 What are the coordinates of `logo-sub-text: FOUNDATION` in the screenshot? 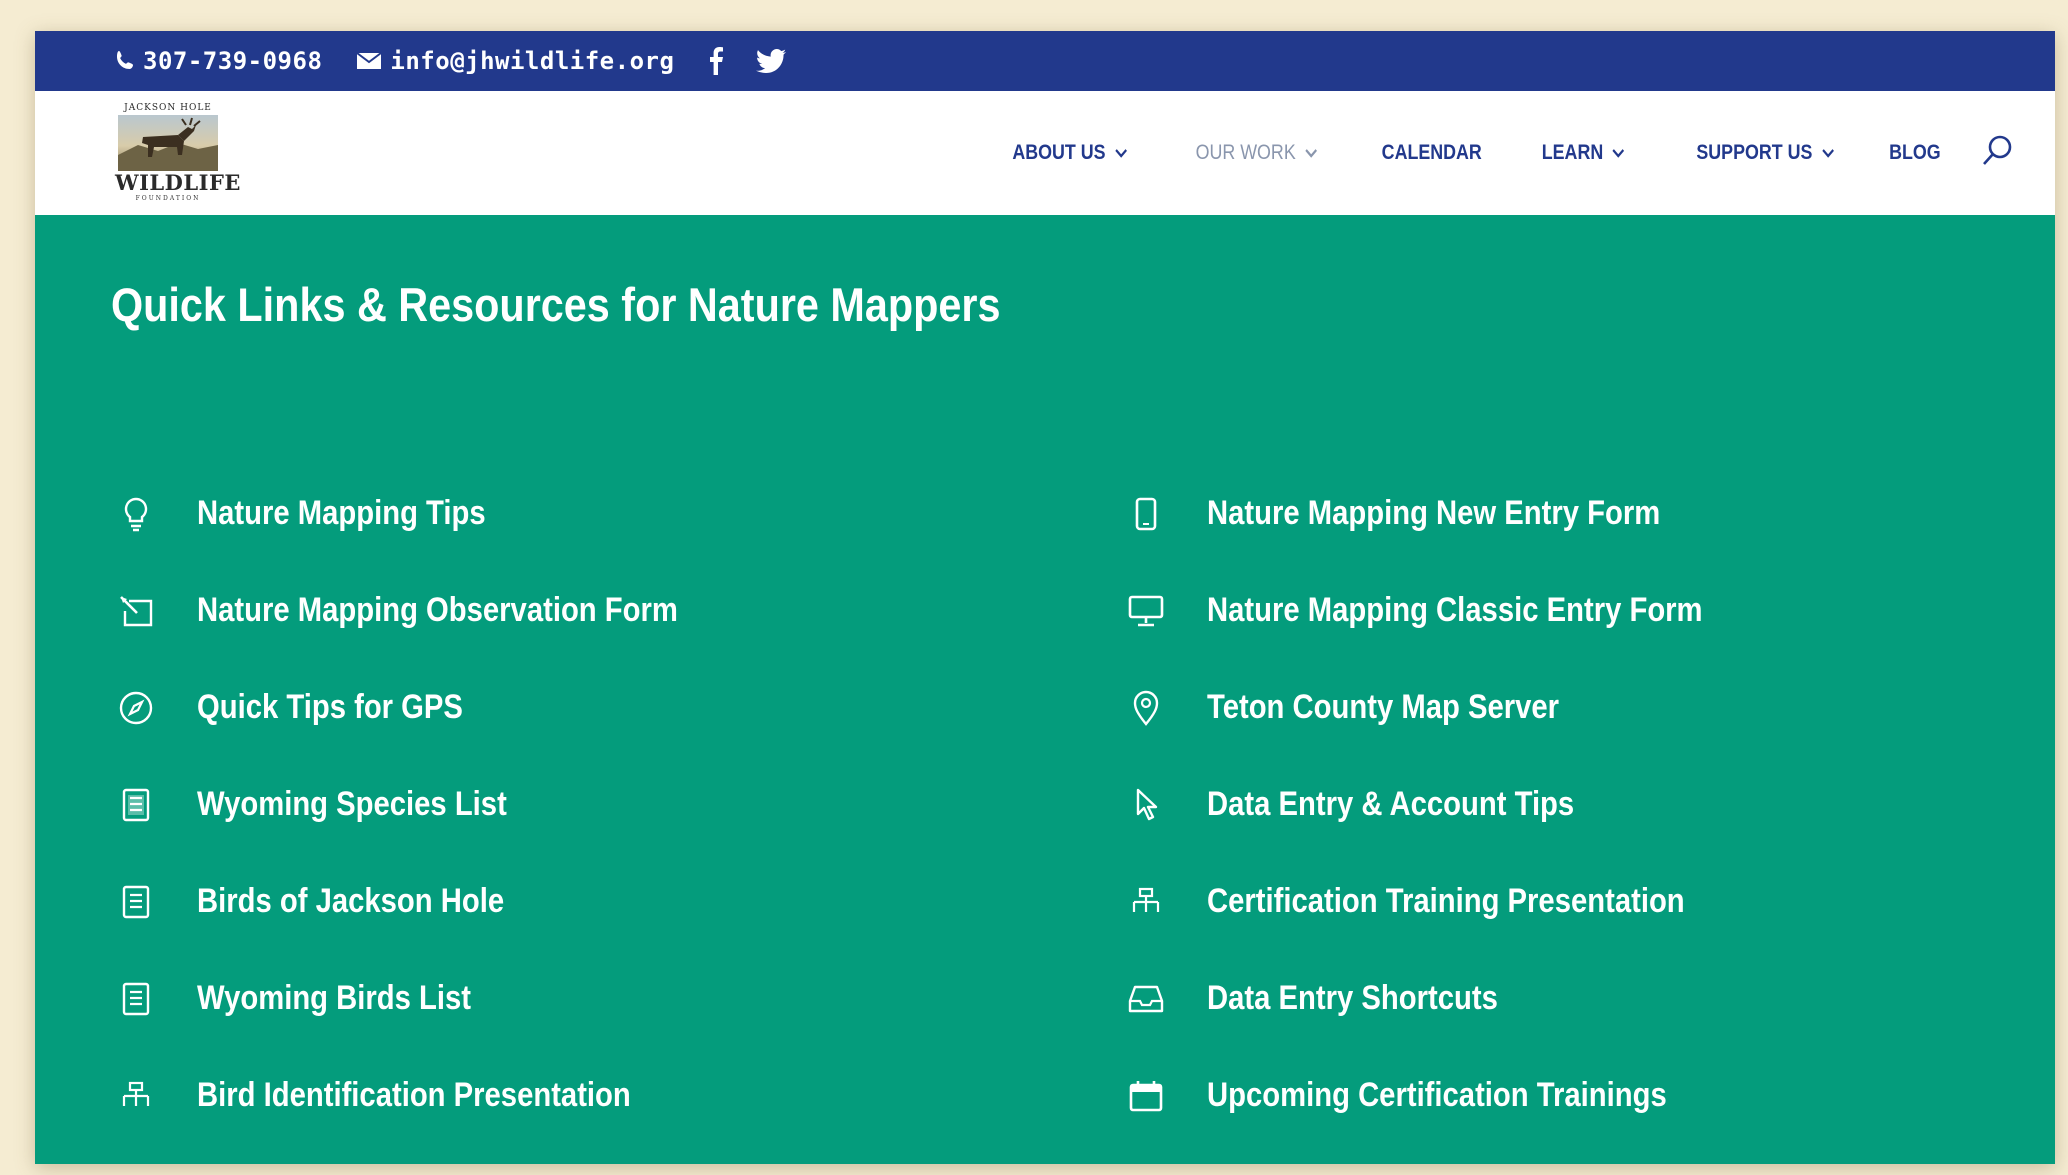 It's located at (168, 198).